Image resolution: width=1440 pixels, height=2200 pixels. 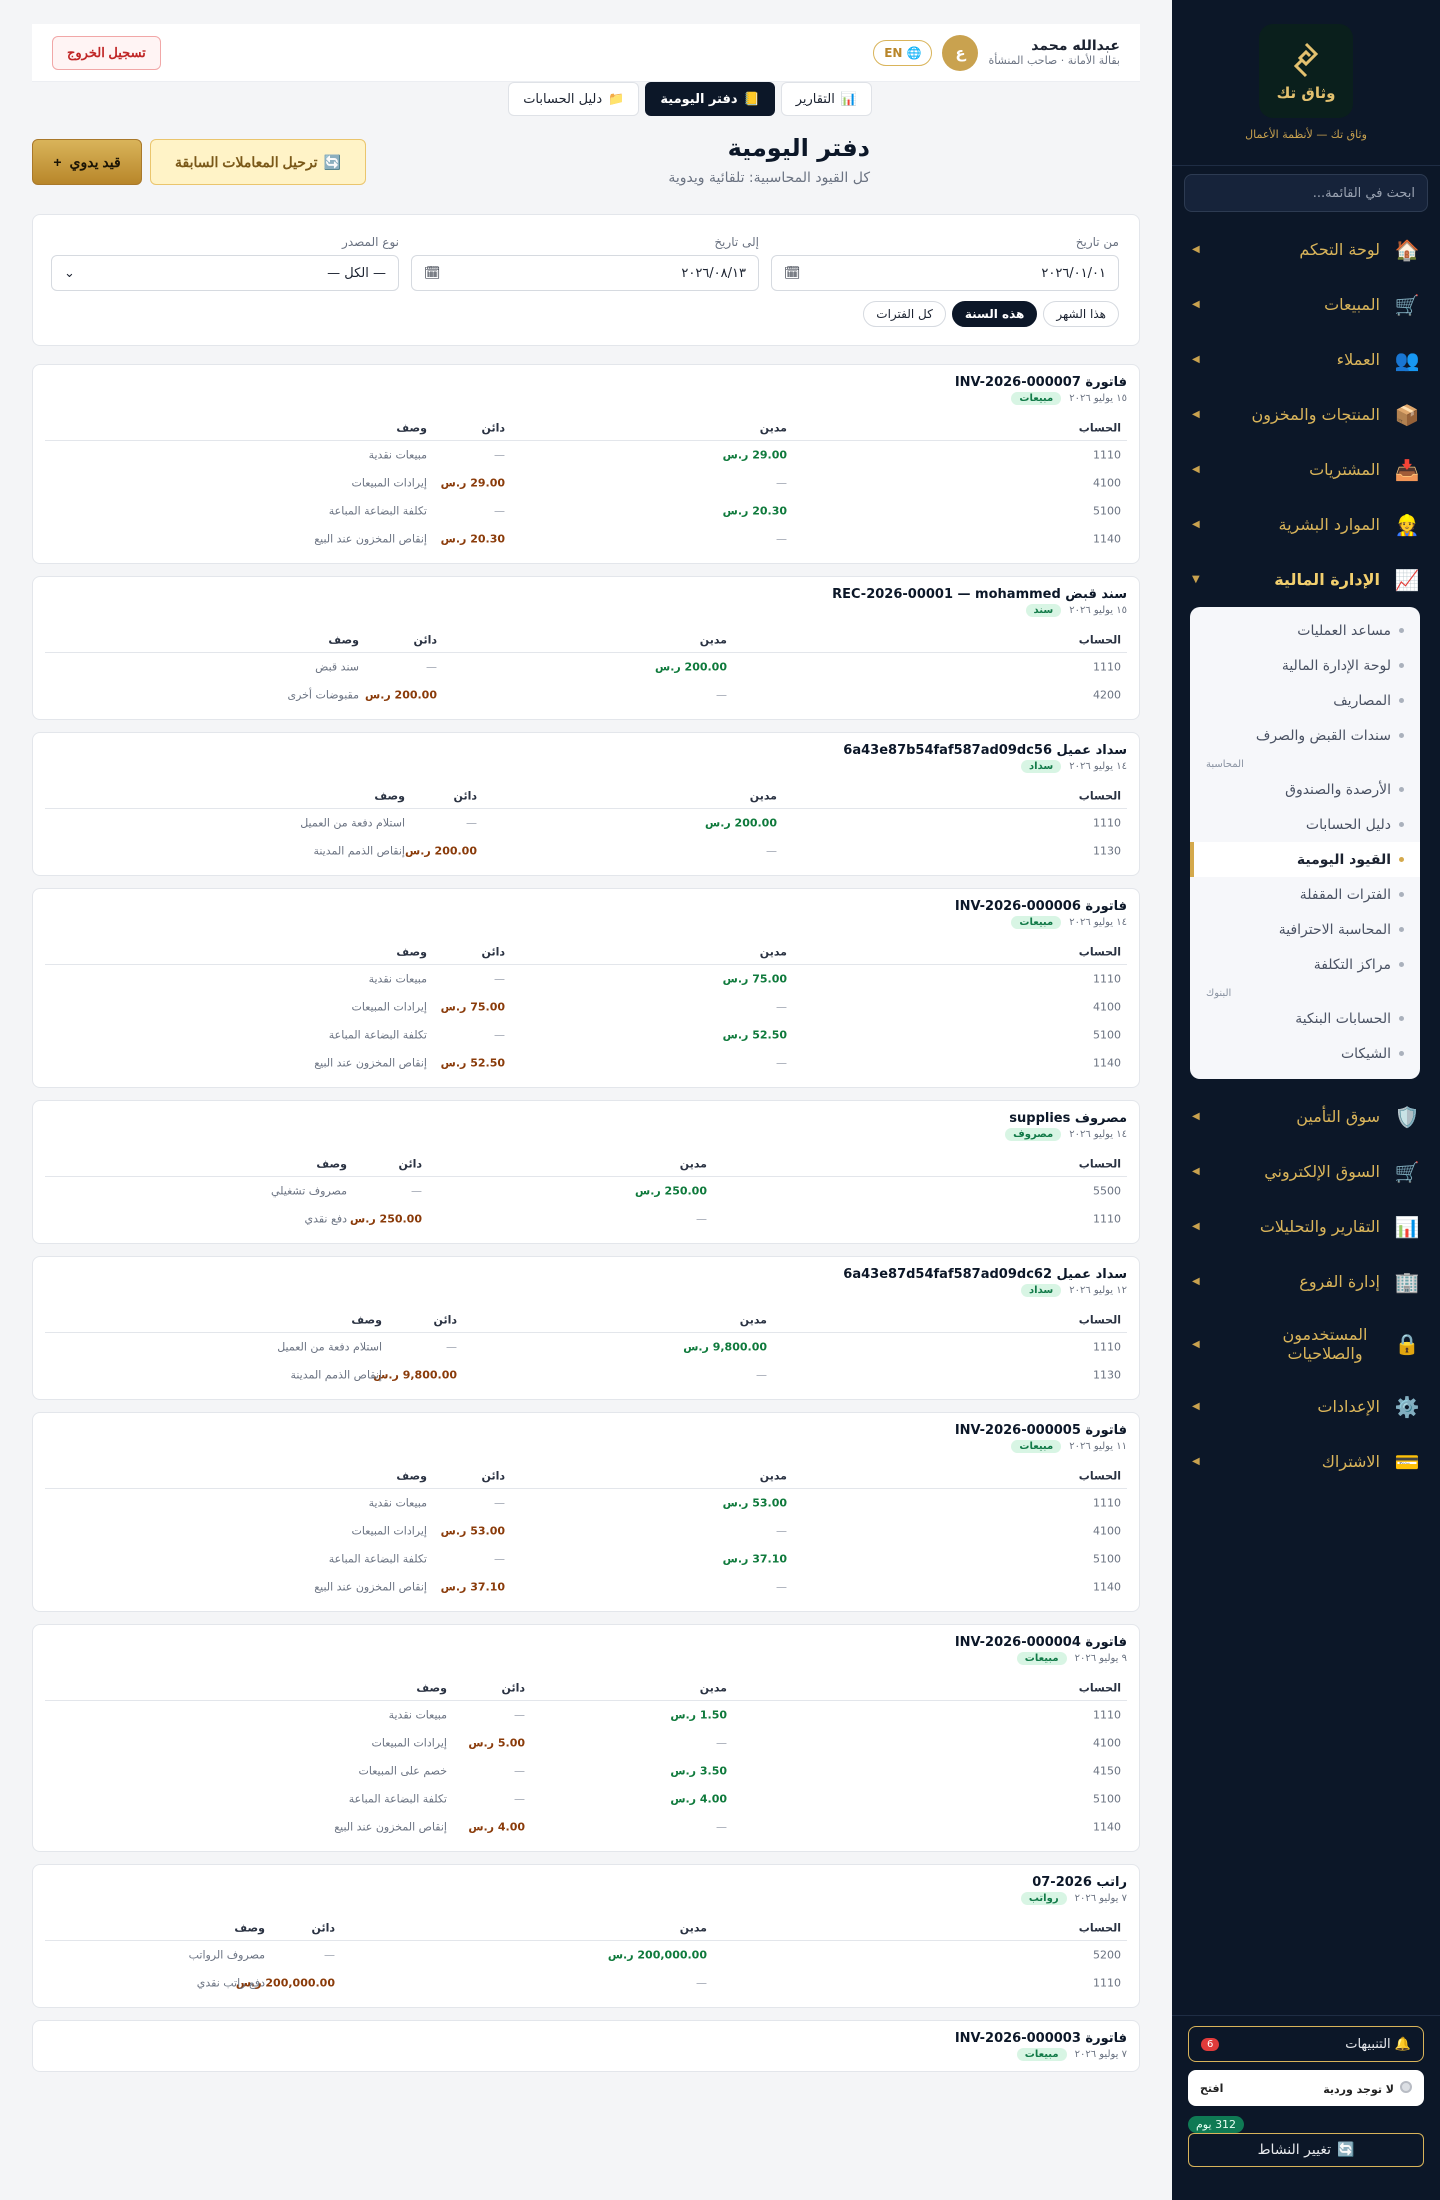 What do you see at coordinates (979, 594) in the screenshot?
I see `entry-title: سند قبض REC-2026-00001 — mohammed` at bounding box center [979, 594].